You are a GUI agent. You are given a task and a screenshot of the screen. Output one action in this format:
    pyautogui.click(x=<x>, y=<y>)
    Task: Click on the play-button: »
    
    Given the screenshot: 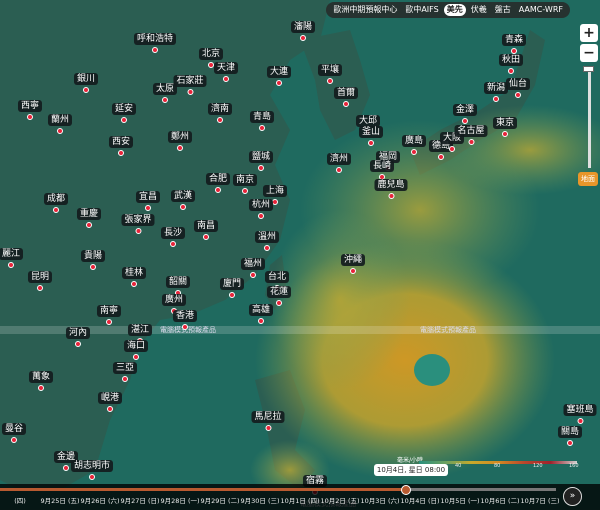 What is the action you would take?
    pyautogui.click(x=572, y=496)
    